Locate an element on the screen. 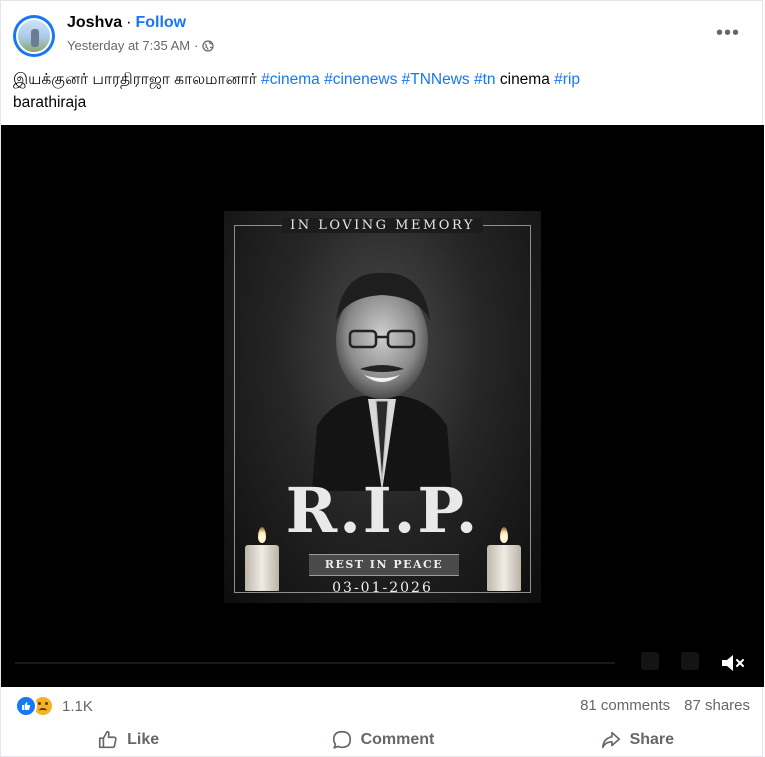  comments-count: 81 comments is located at coordinates (625, 705).